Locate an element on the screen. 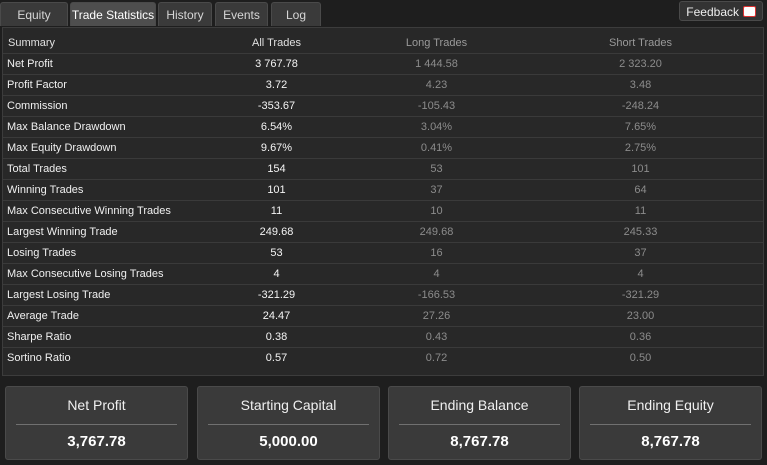 This screenshot has width=767, height=465. all-trades-value: 9.67% is located at coordinates (276, 148).